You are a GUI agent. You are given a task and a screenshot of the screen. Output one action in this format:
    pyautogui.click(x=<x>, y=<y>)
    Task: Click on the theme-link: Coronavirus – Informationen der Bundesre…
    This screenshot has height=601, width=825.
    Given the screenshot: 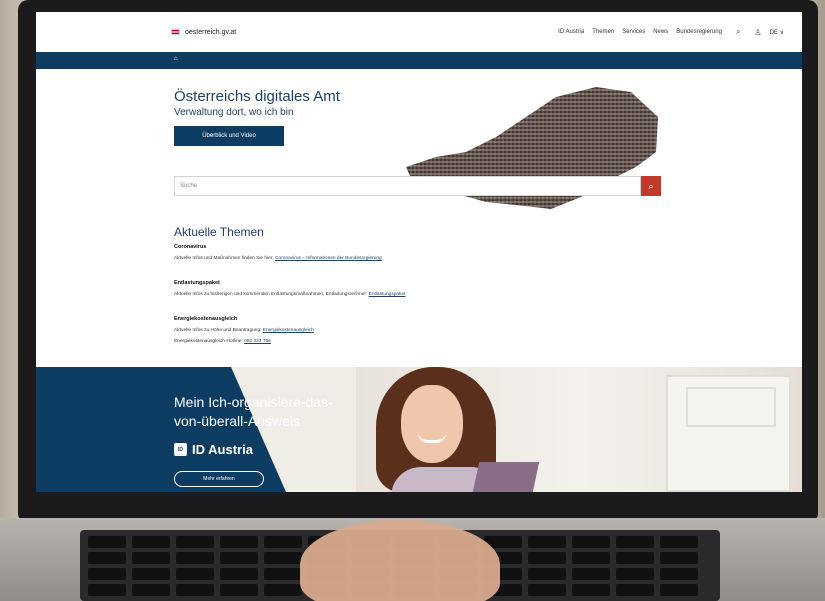 What is the action you would take?
    pyautogui.click(x=328, y=258)
    